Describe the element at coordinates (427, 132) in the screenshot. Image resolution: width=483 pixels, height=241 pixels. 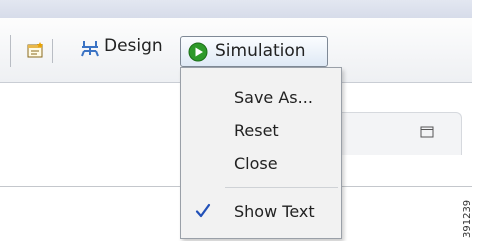
I see `restore-icon` at that location.